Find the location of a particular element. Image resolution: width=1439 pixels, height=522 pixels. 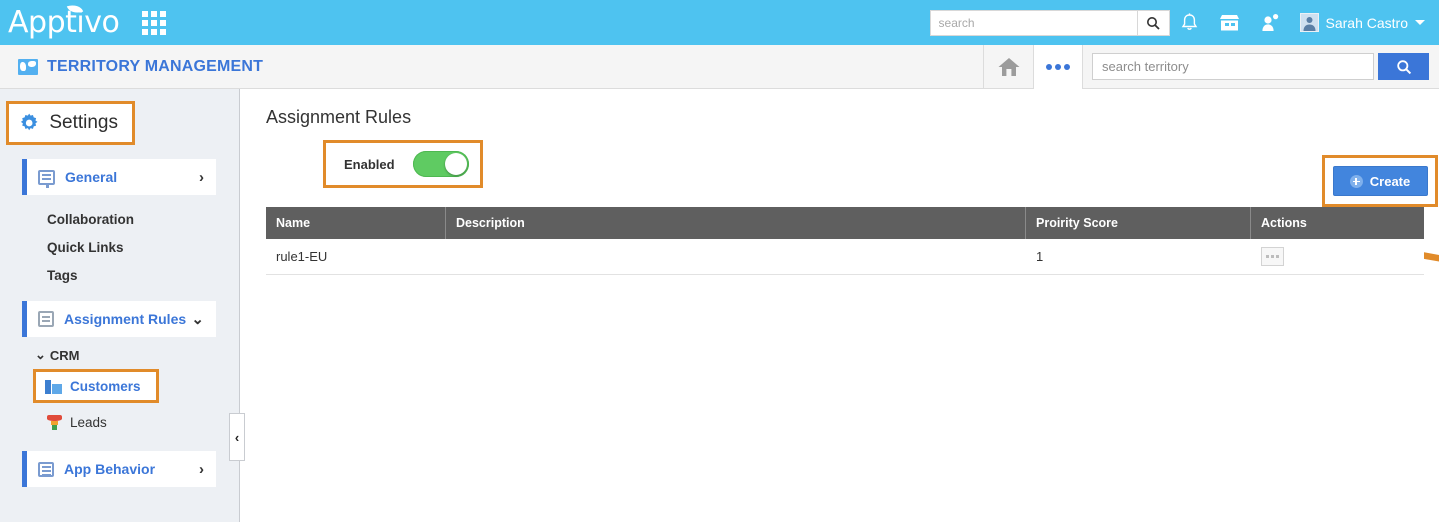

column-header-description: Description is located at coordinates (736, 223).